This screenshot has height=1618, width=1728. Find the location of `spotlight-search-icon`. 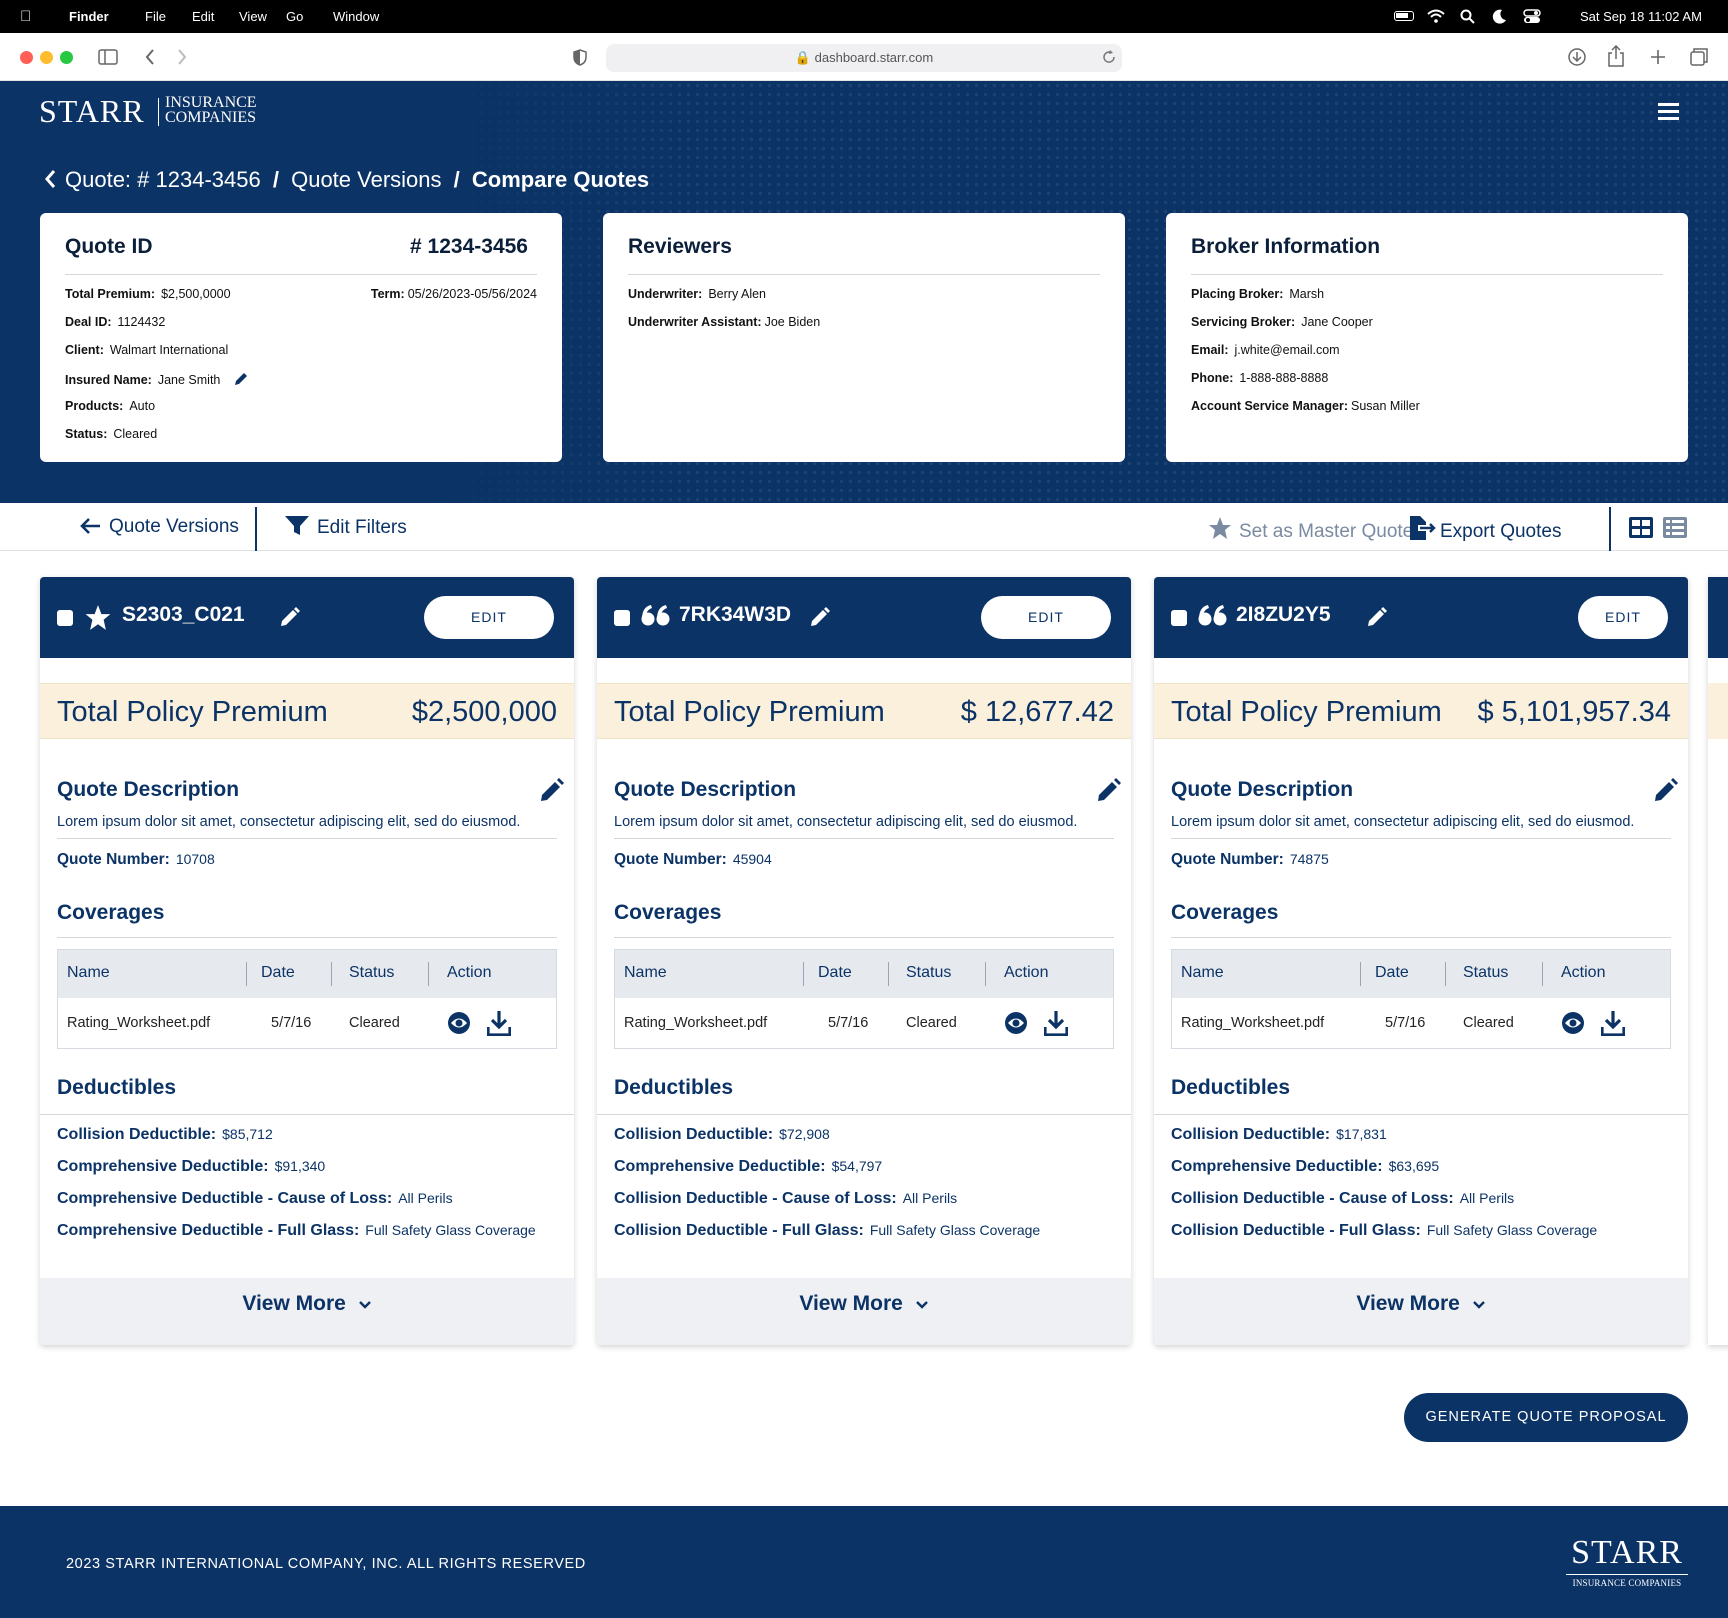

spotlight-search-icon is located at coordinates (1467, 16).